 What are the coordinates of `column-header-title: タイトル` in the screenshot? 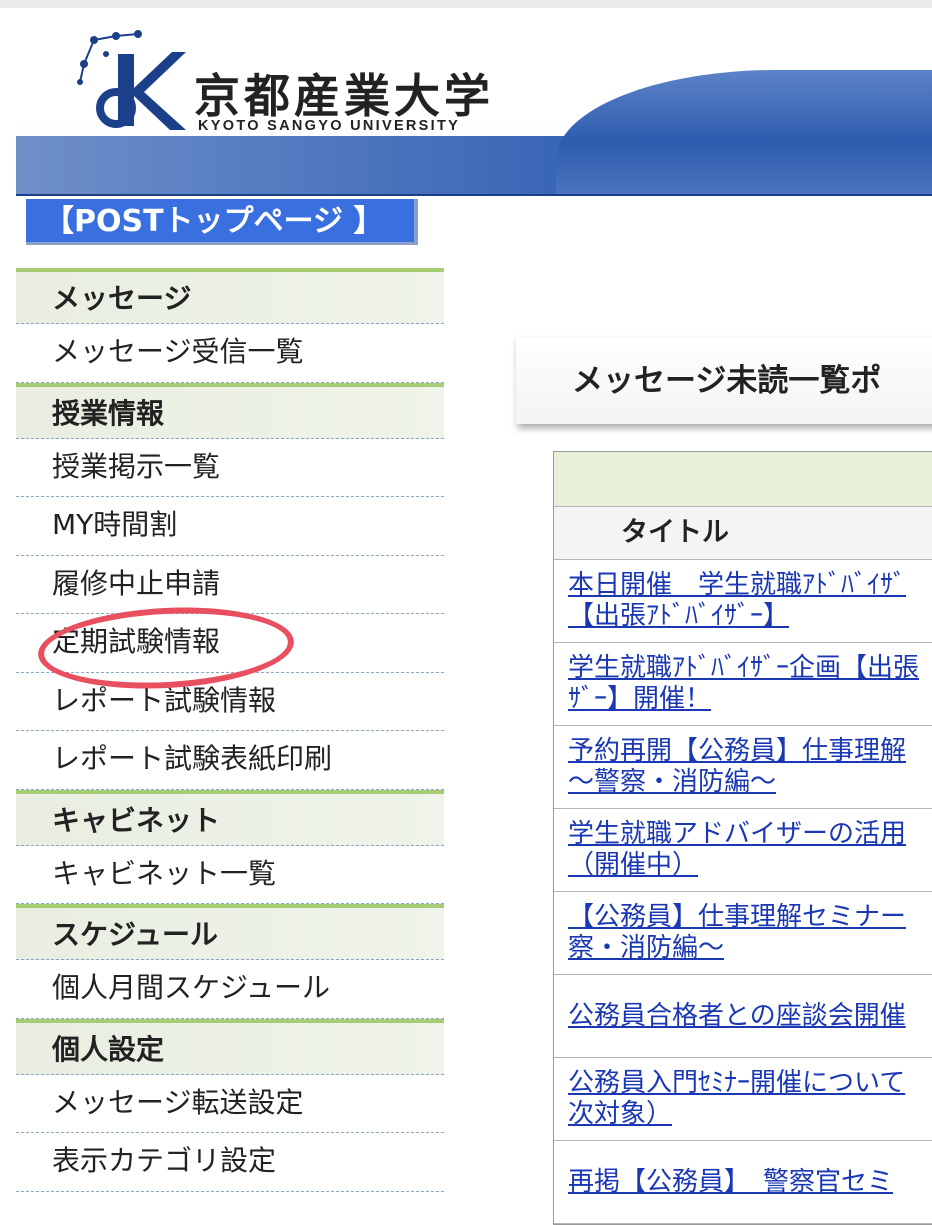 It's located at (743, 533).